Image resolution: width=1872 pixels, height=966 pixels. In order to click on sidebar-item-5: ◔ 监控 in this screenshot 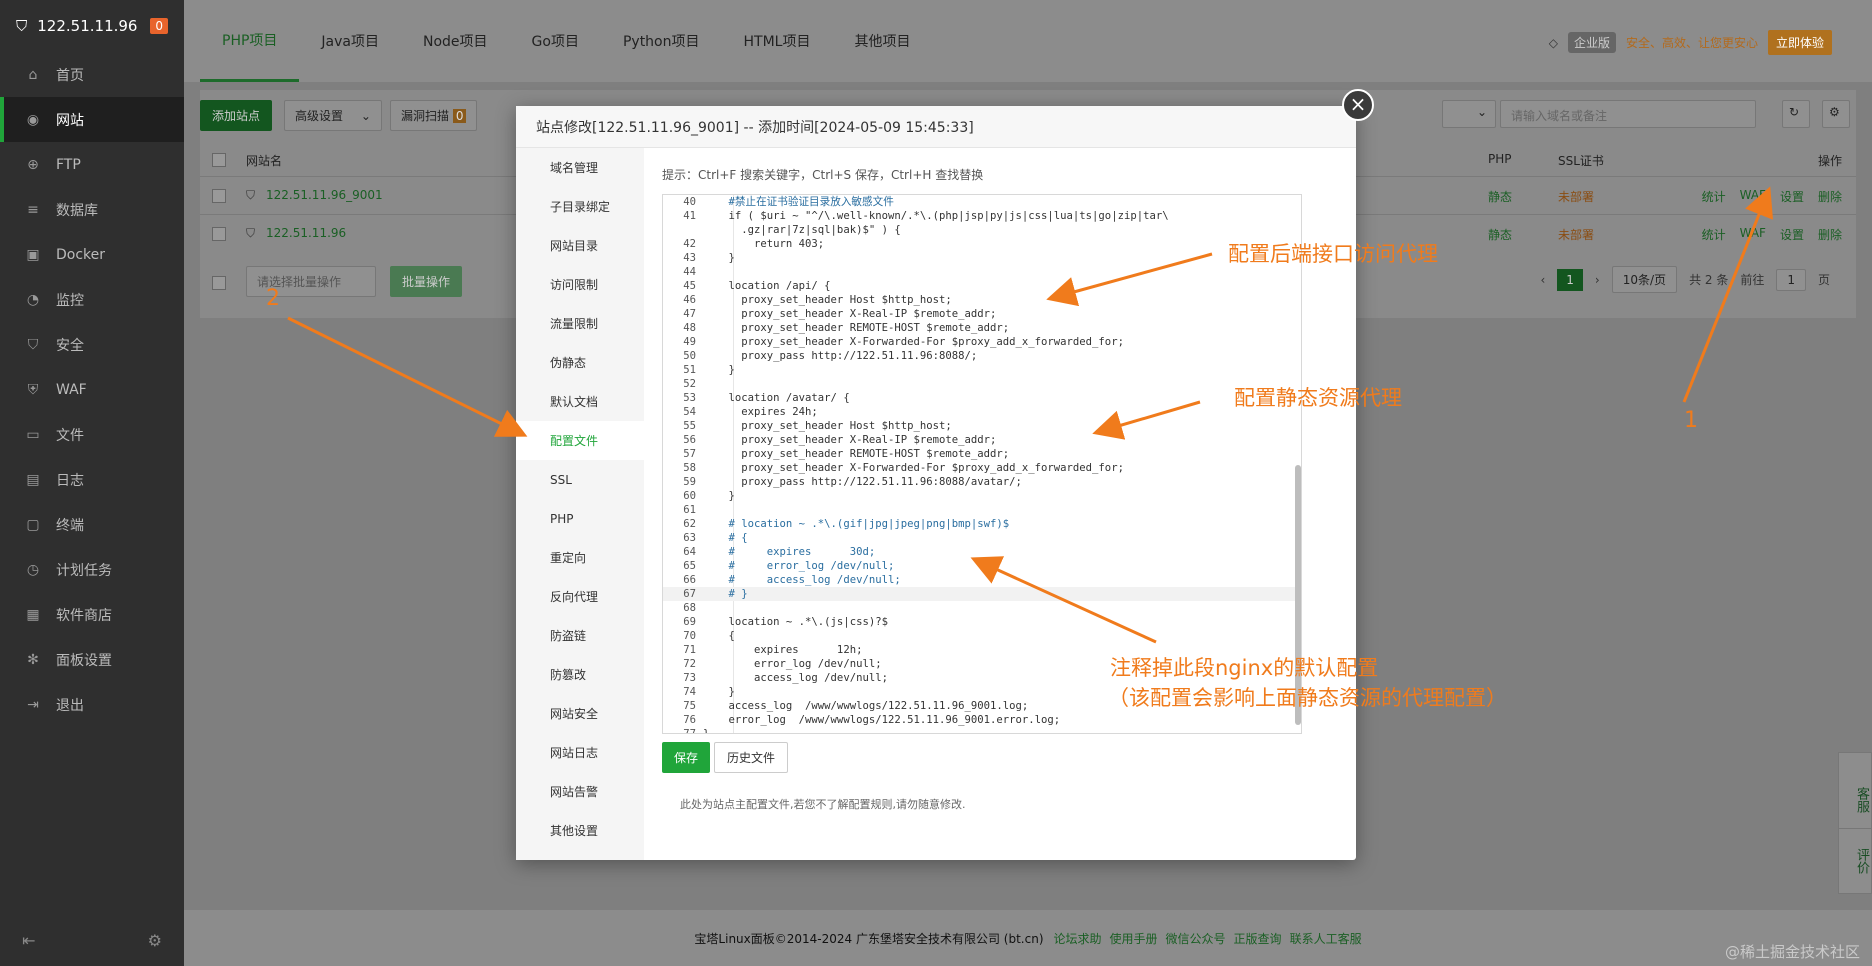, I will do `click(92, 299)`.